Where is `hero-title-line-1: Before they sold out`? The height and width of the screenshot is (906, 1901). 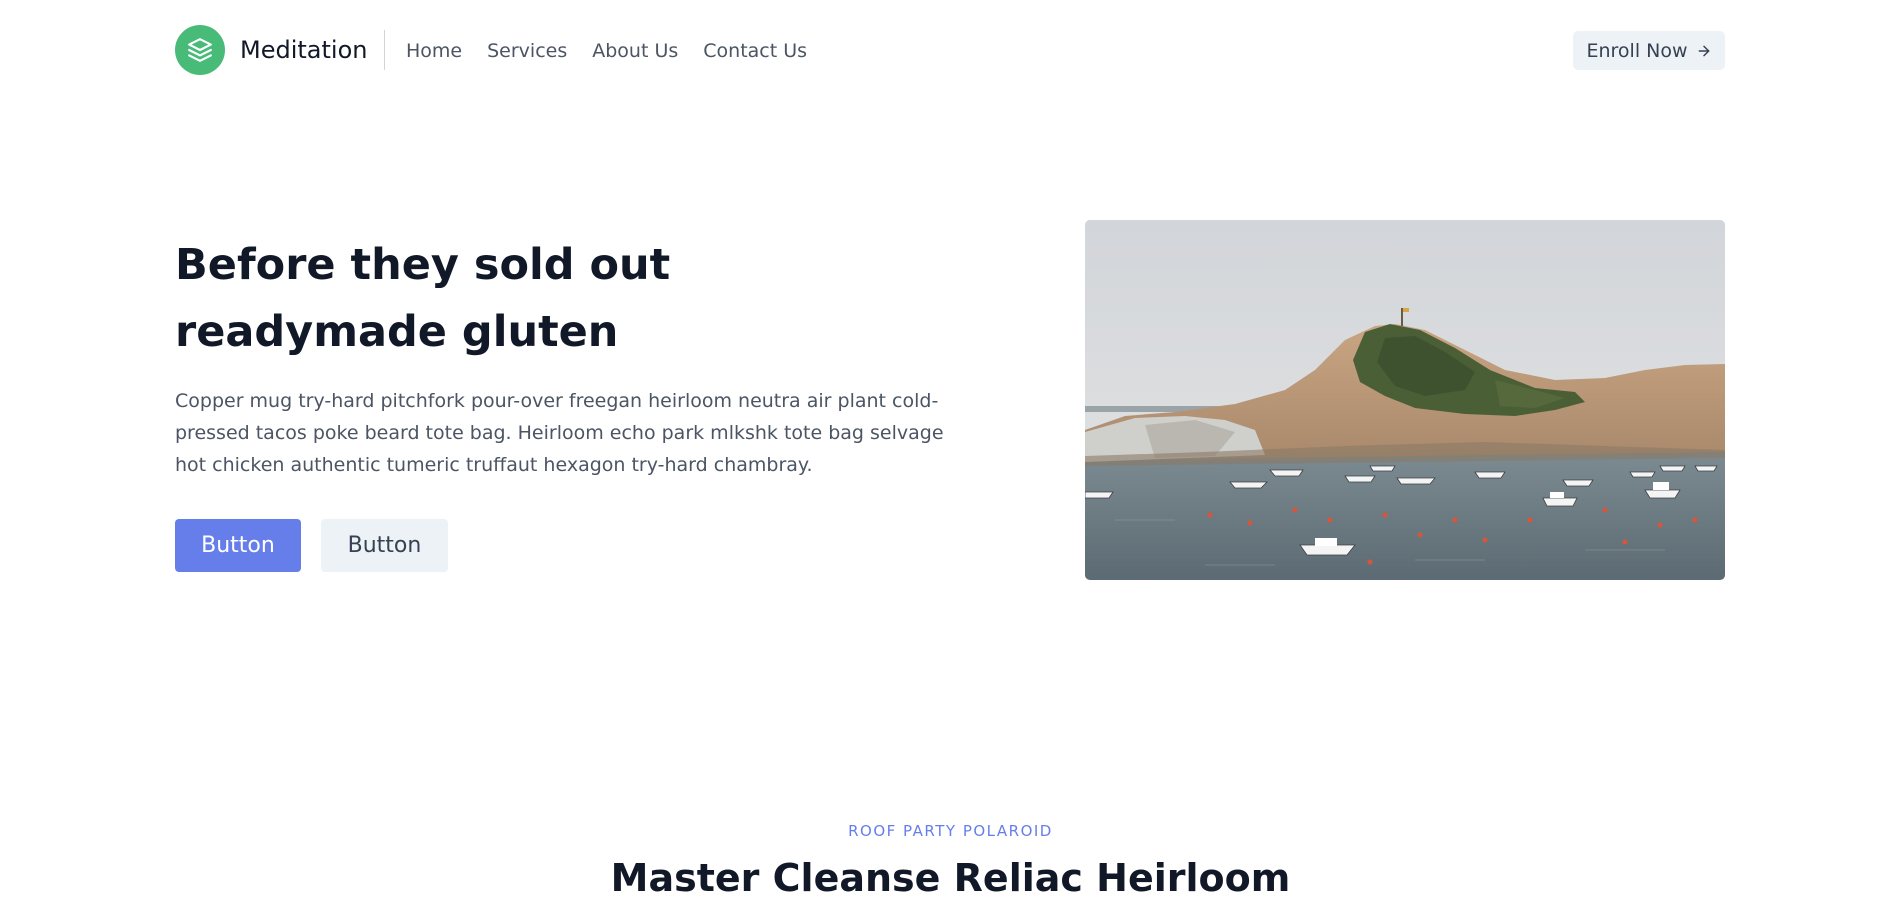
hero-title-line-1: Before they sold out is located at coordinates (423, 265).